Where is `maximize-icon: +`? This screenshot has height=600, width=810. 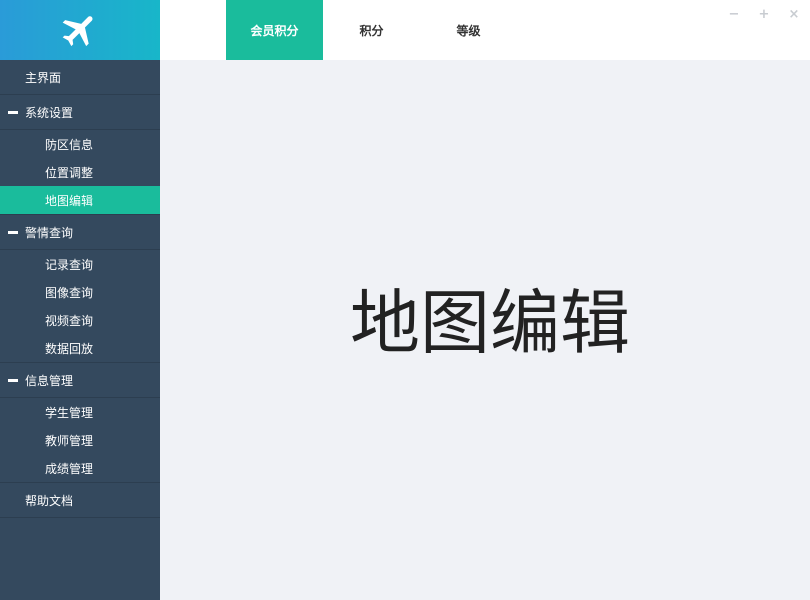
maximize-icon: + is located at coordinates (764, 14).